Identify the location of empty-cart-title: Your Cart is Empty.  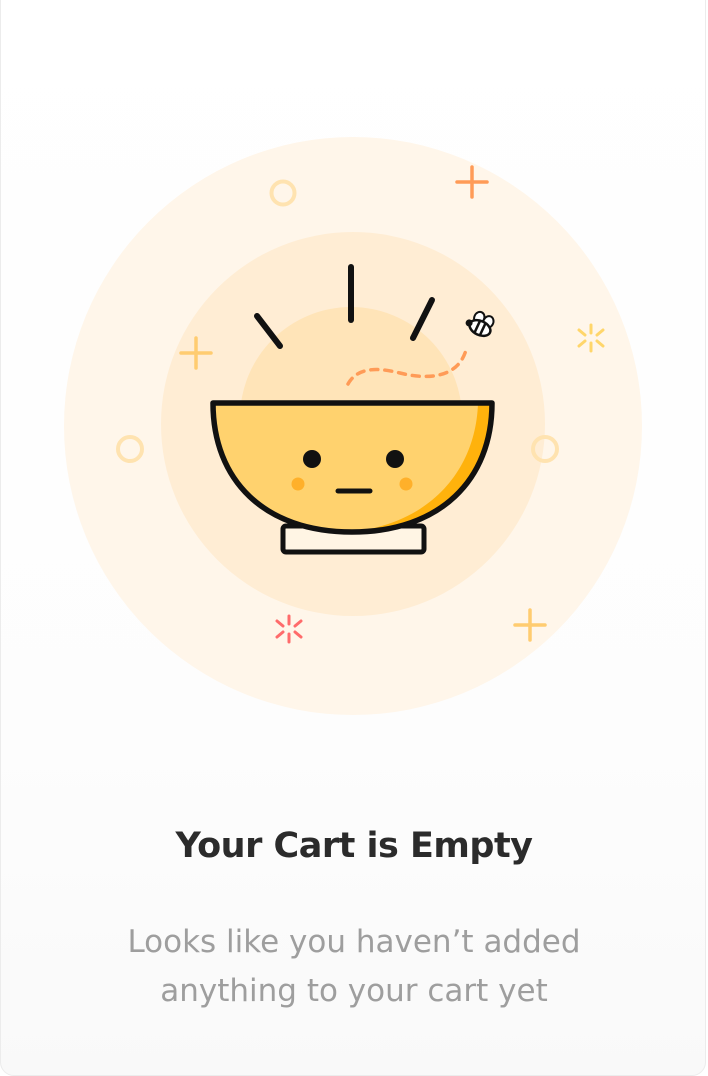
(354, 846).